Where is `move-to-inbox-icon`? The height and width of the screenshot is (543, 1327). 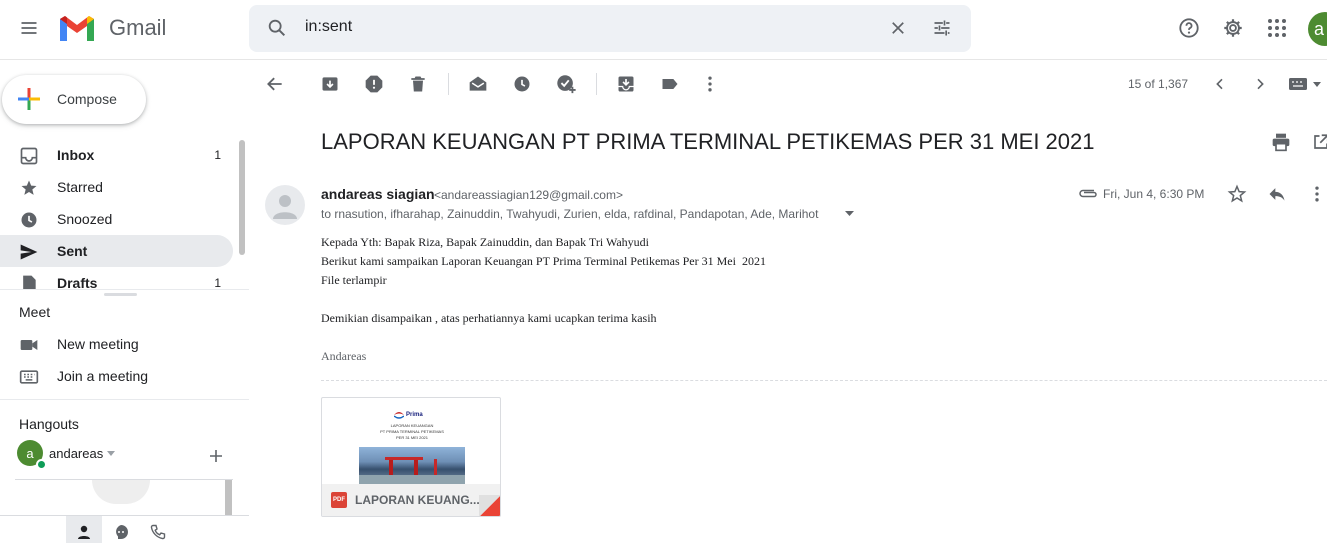
move-to-inbox-icon is located at coordinates (626, 84).